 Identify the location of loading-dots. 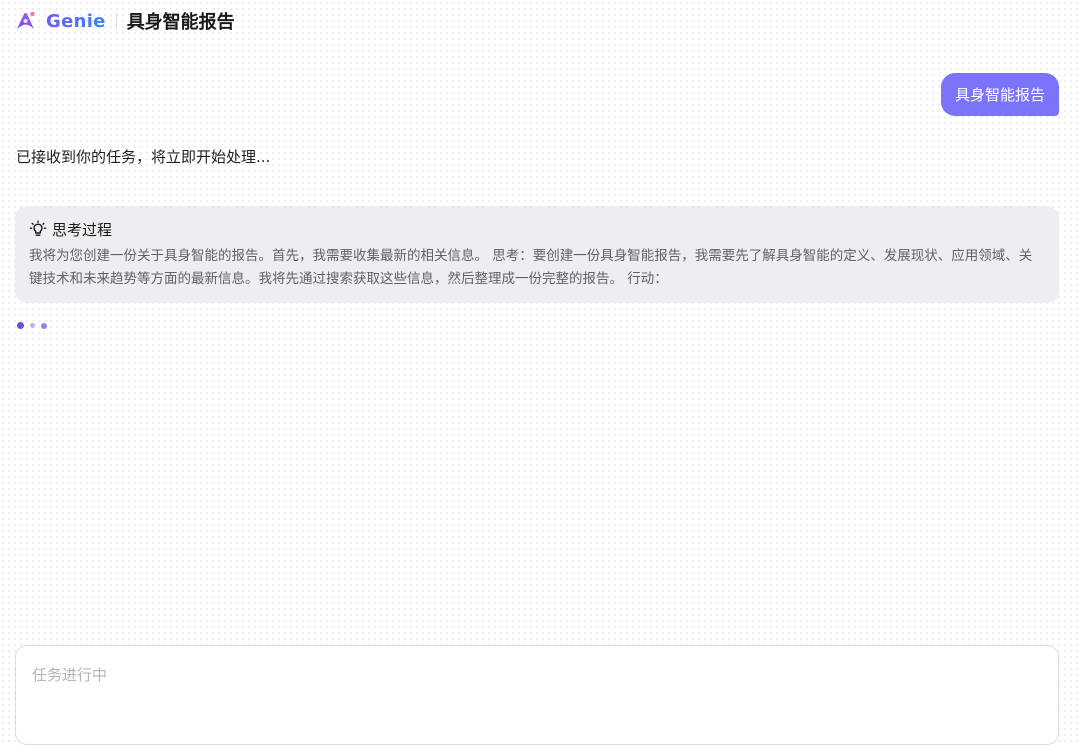
(35, 325).